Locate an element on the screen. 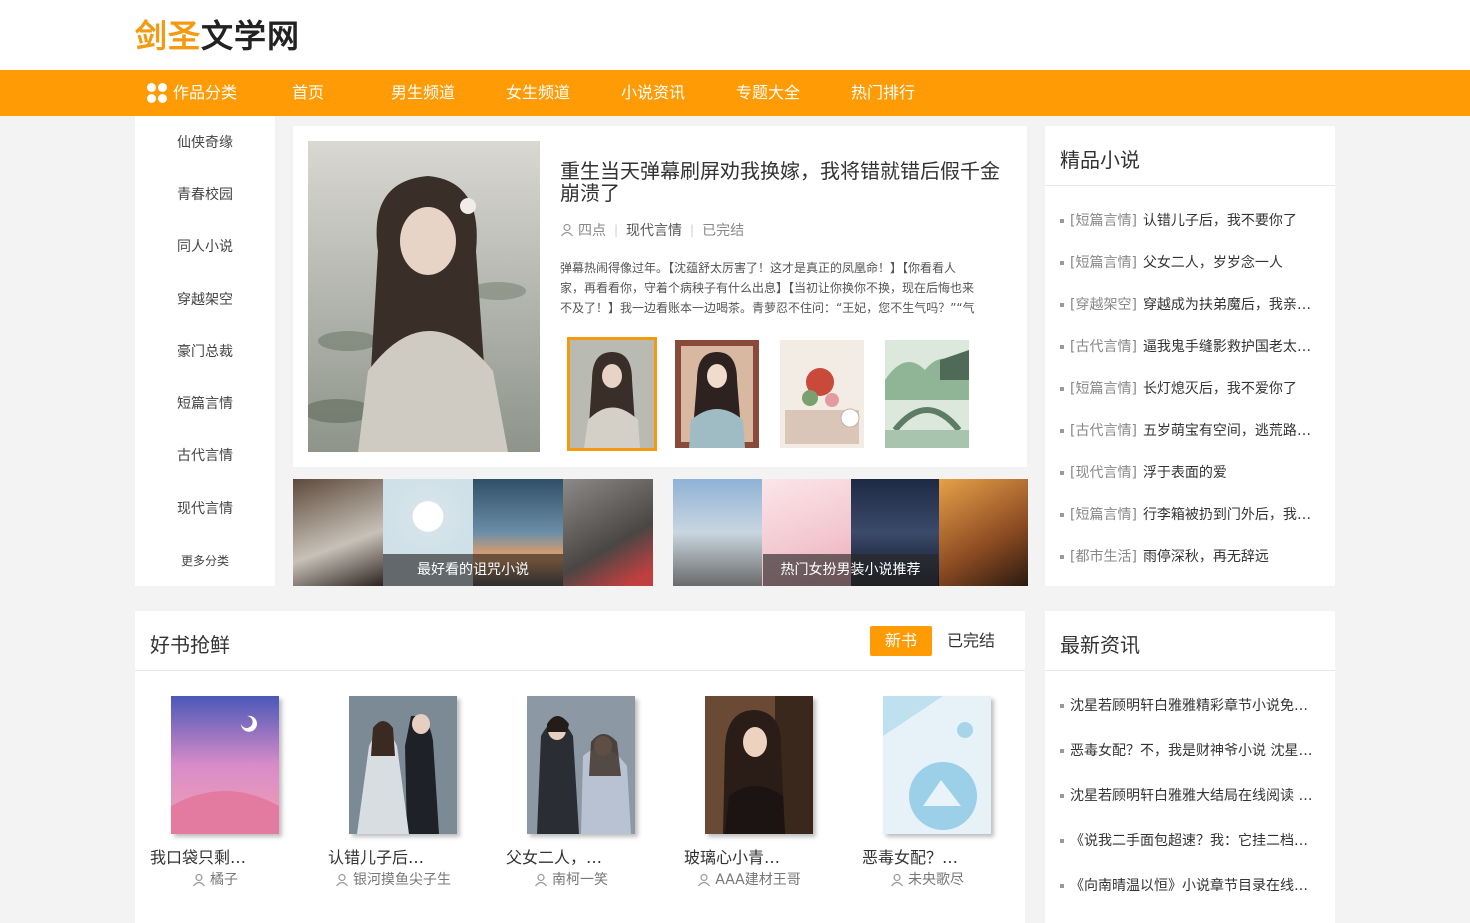 This screenshot has height=923, width=1470. featured-meta: 四点 | 现代言情 | 已完结 is located at coordinates (652, 230).